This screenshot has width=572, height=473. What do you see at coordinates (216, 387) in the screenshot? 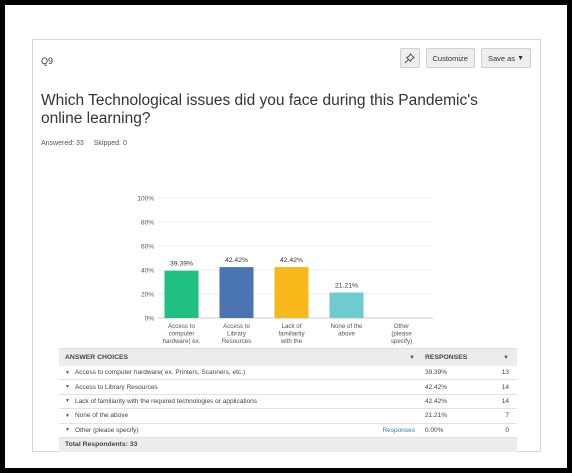
I see `answer-choice: ▼ Access to Library Resources` at bounding box center [216, 387].